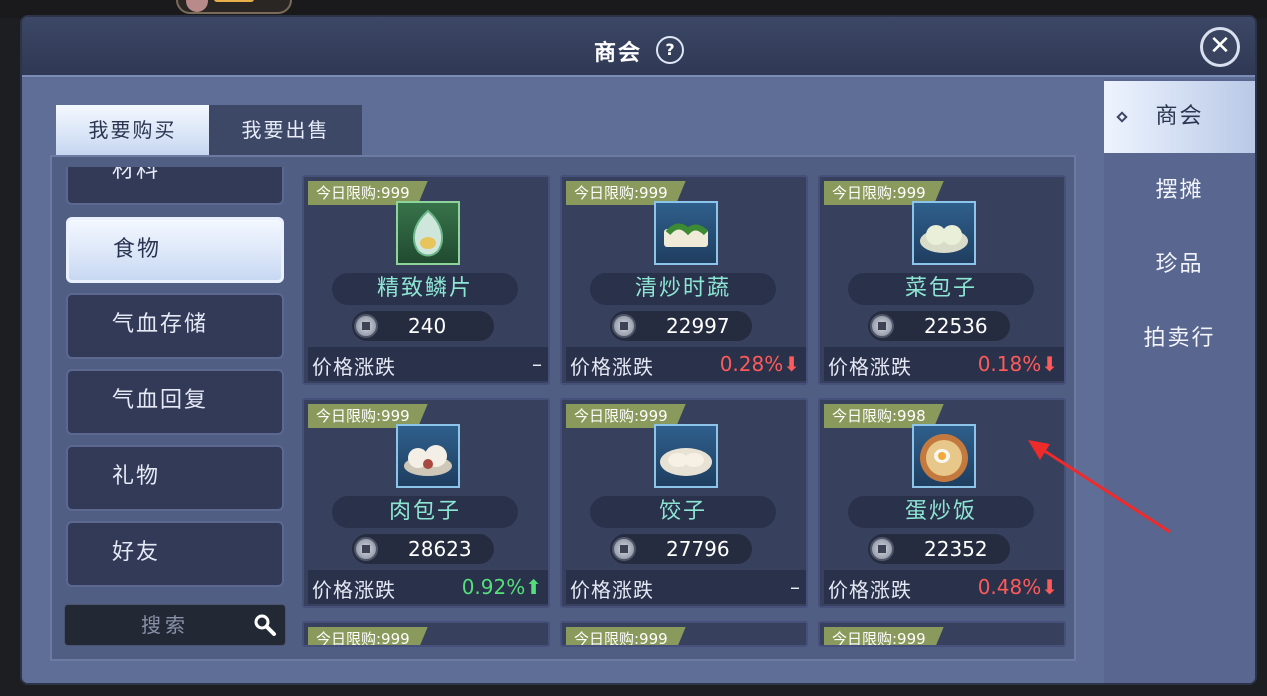  What do you see at coordinates (234, 7) in the screenshot?
I see `avatar` at bounding box center [234, 7].